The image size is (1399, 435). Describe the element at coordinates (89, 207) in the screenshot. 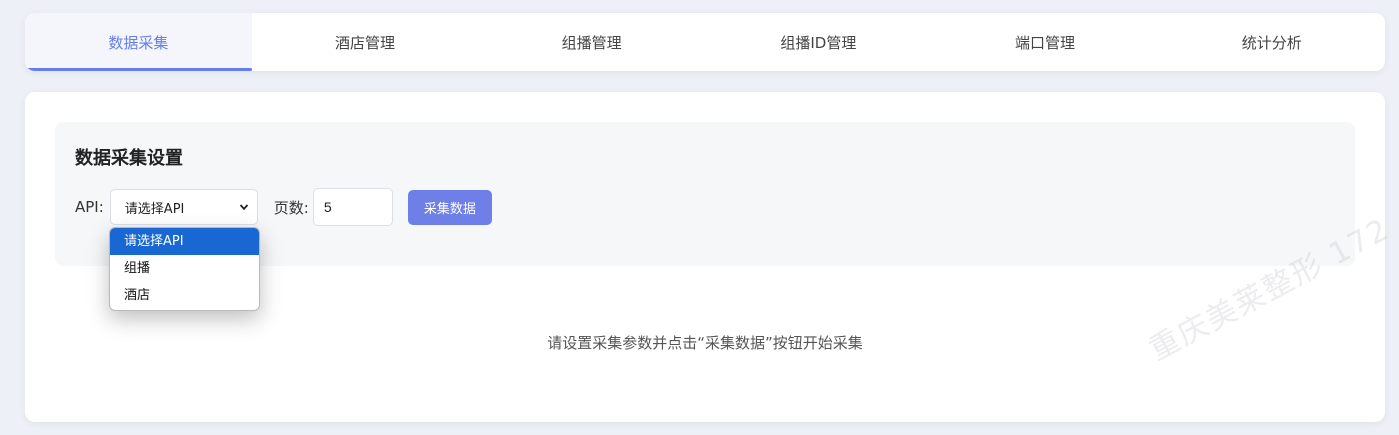

I see `api-label: API:` at that location.